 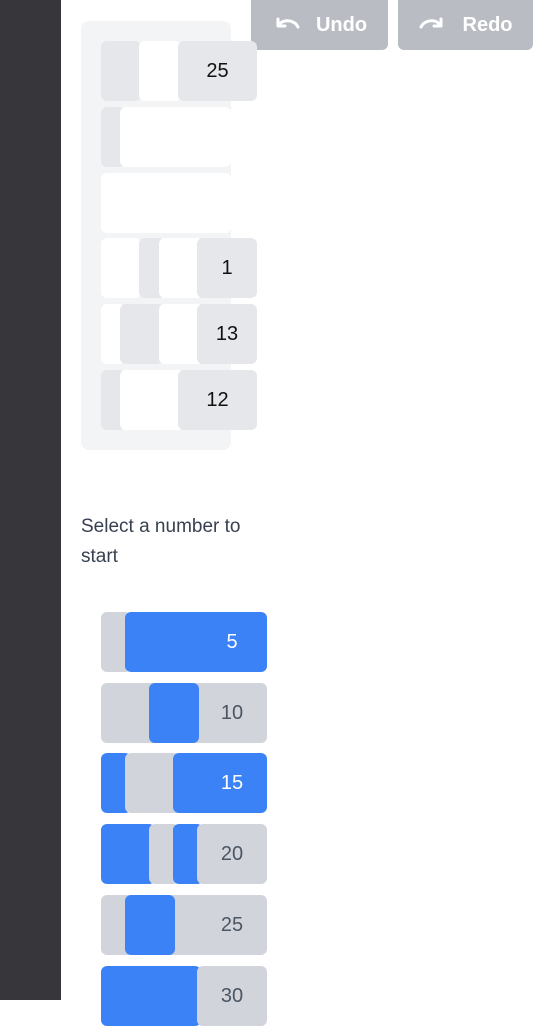 What do you see at coordinates (232, 853) in the screenshot?
I see `choice-label: 20` at bounding box center [232, 853].